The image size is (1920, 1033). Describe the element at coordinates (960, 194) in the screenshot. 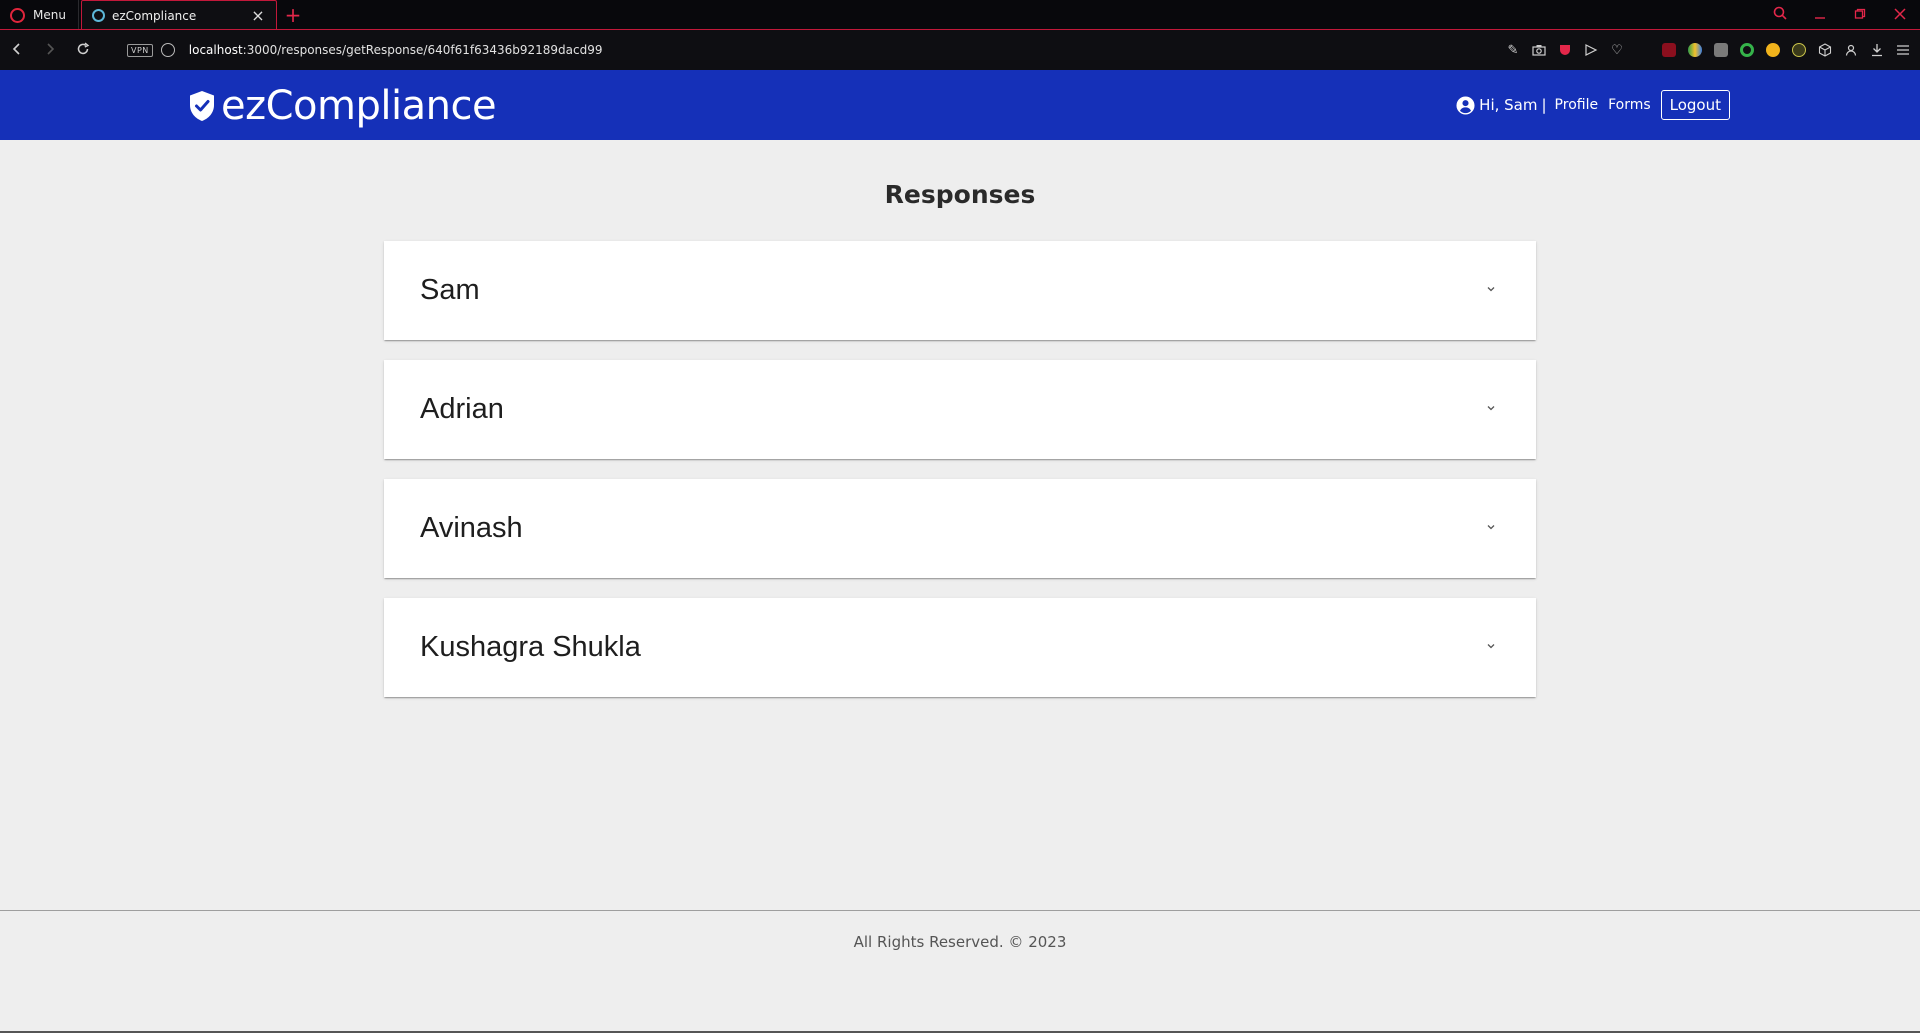

I see `page-title: Responses` at that location.